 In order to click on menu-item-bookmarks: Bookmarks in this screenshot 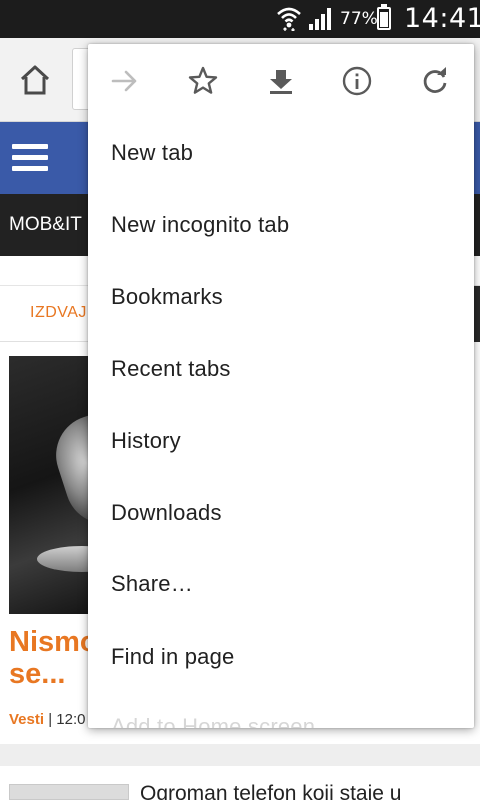, I will do `click(167, 297)`.